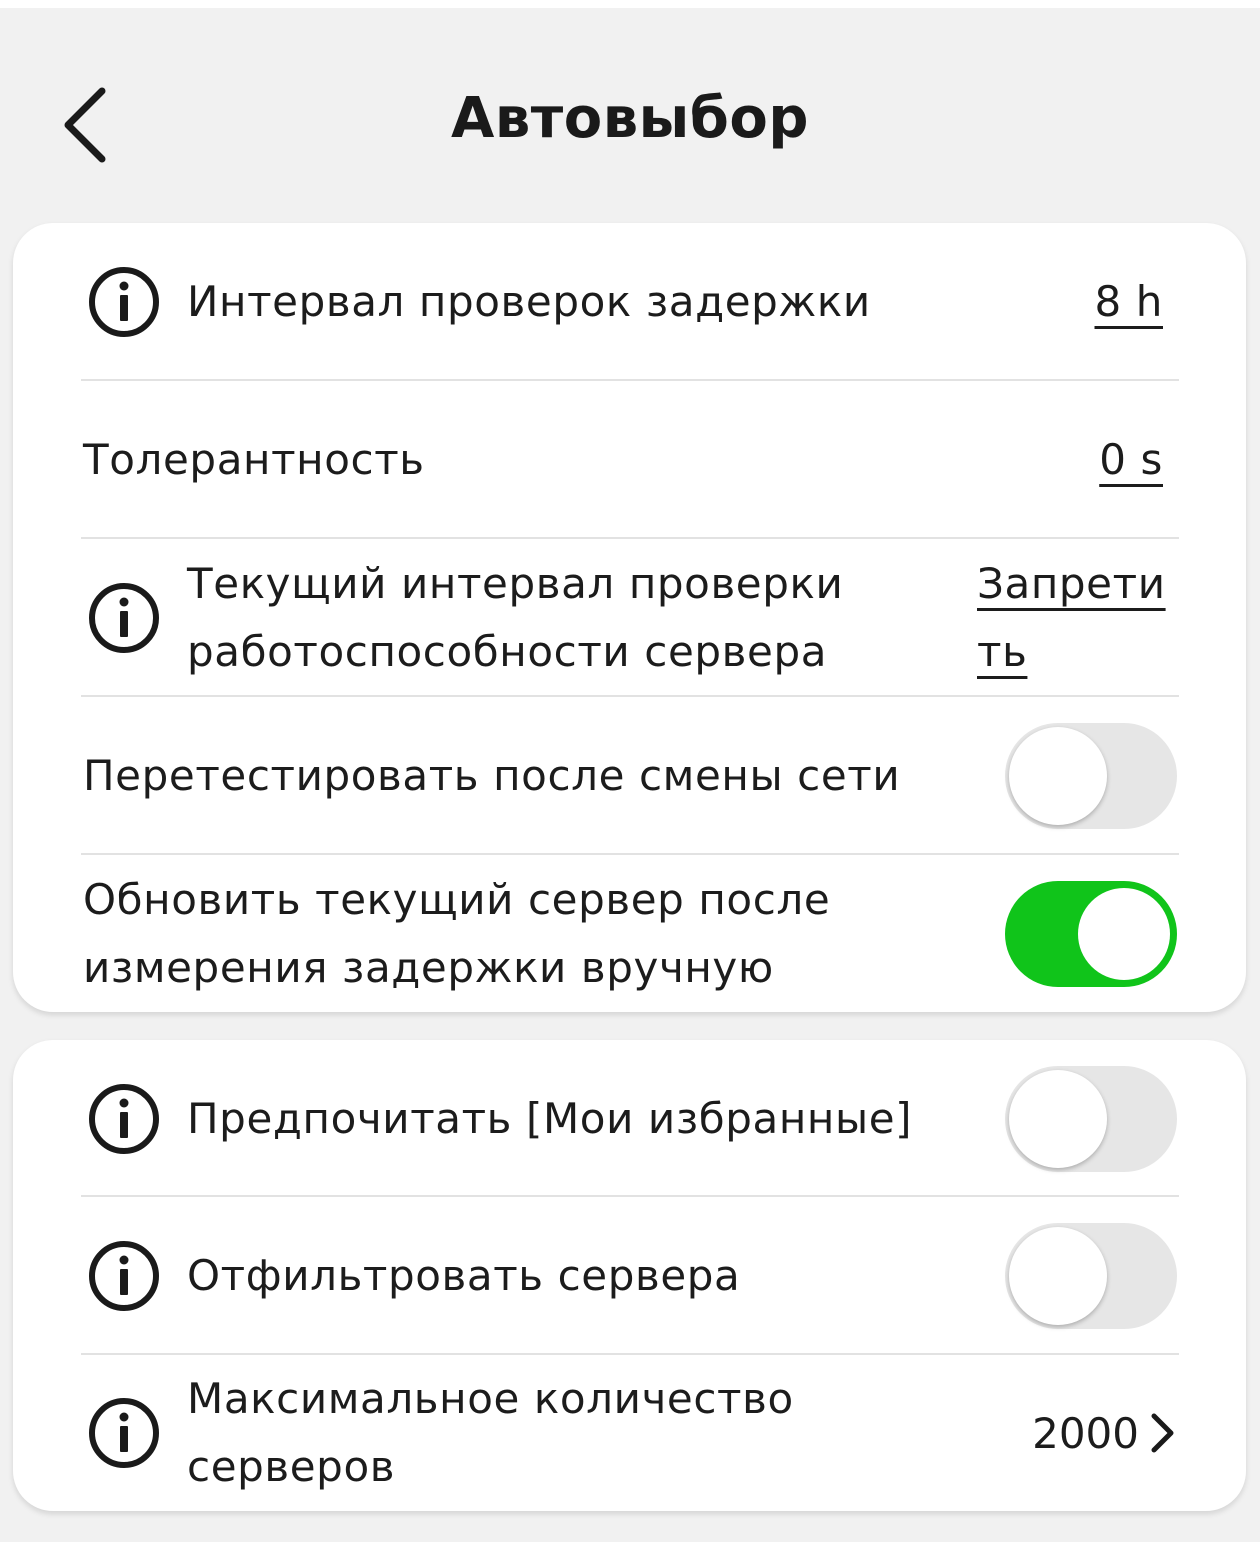 Image resolution: width=1260 pixels, height=1542 pixels. What do you see at coordinates (630, 4) in the screenshot?
I see `status-bar-strip` at bounding box center [630, 4].